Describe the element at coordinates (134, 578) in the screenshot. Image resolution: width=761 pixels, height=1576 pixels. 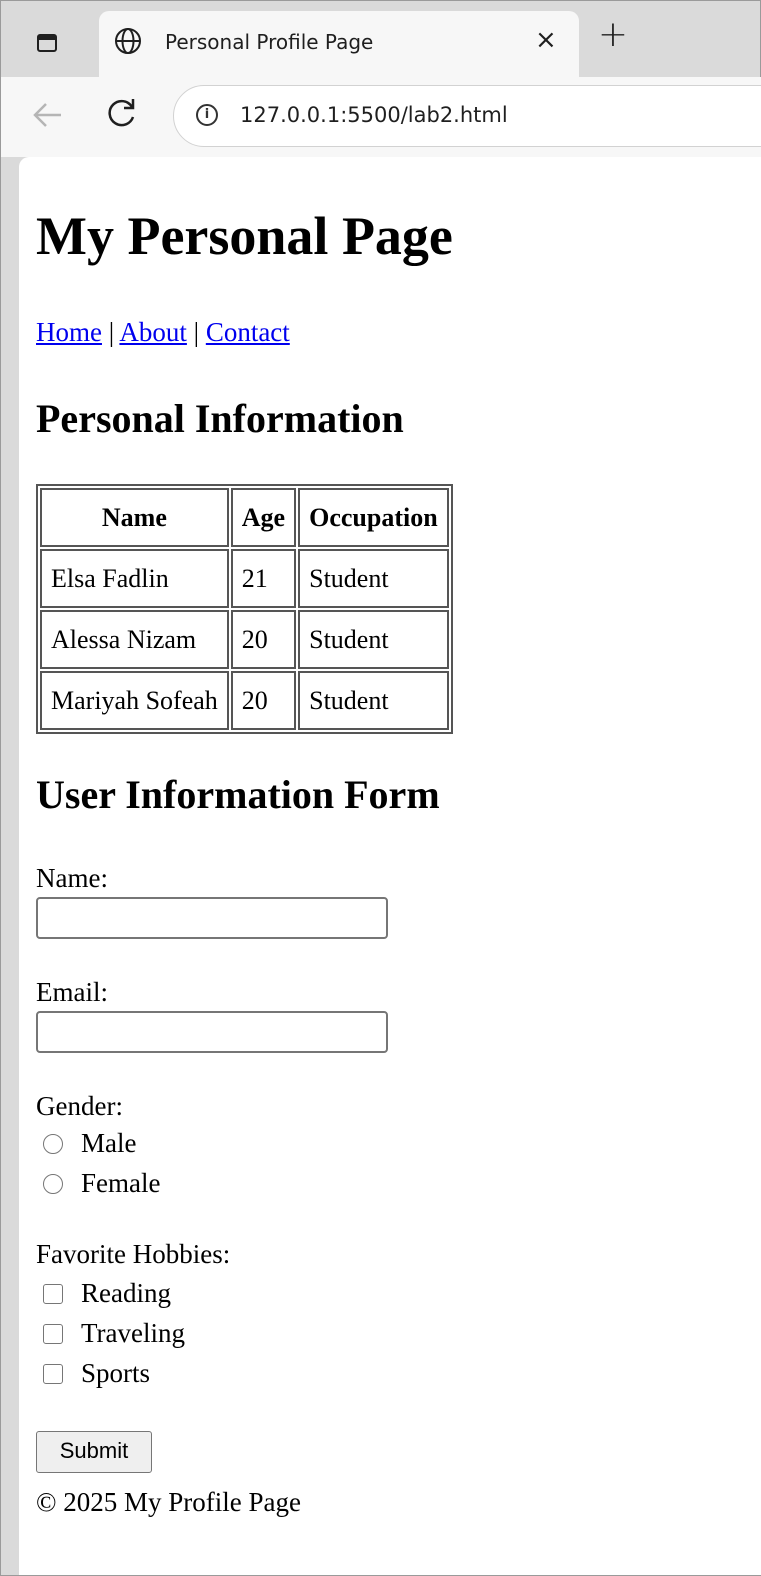
I see `cell-name: Elsa Fadlin` at that location.